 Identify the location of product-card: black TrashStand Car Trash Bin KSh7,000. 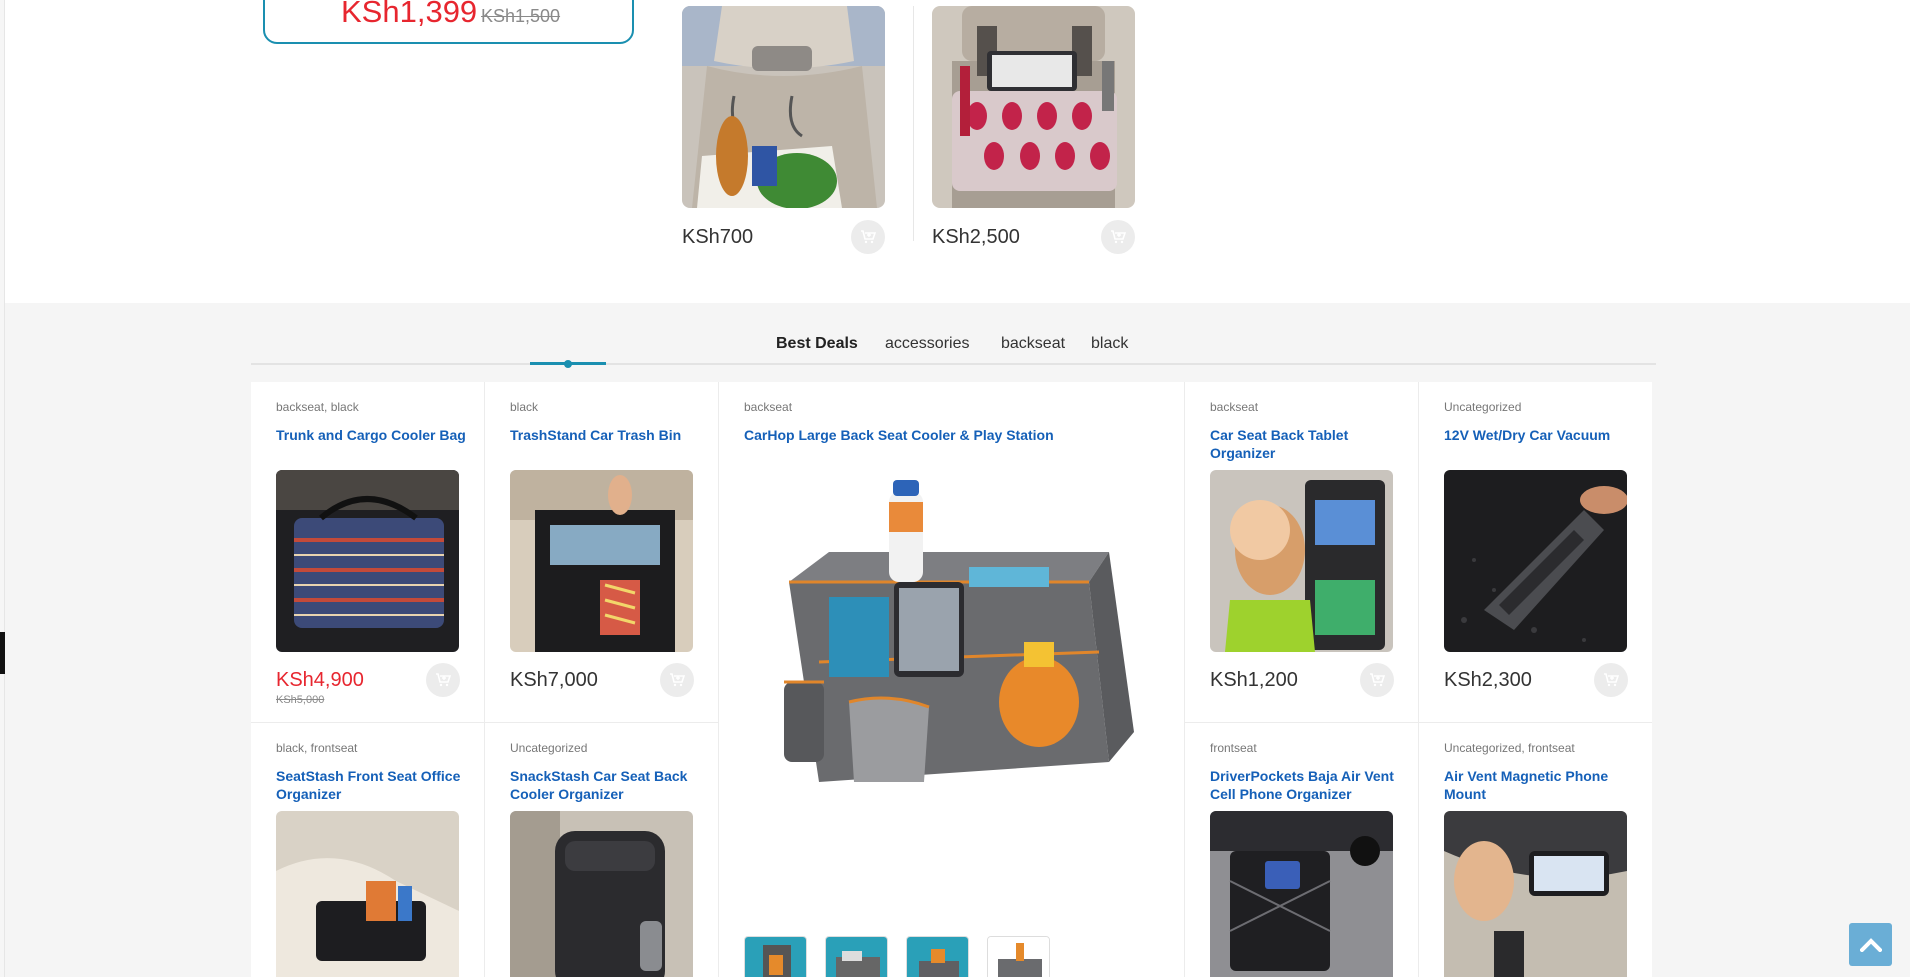
(602, 552).